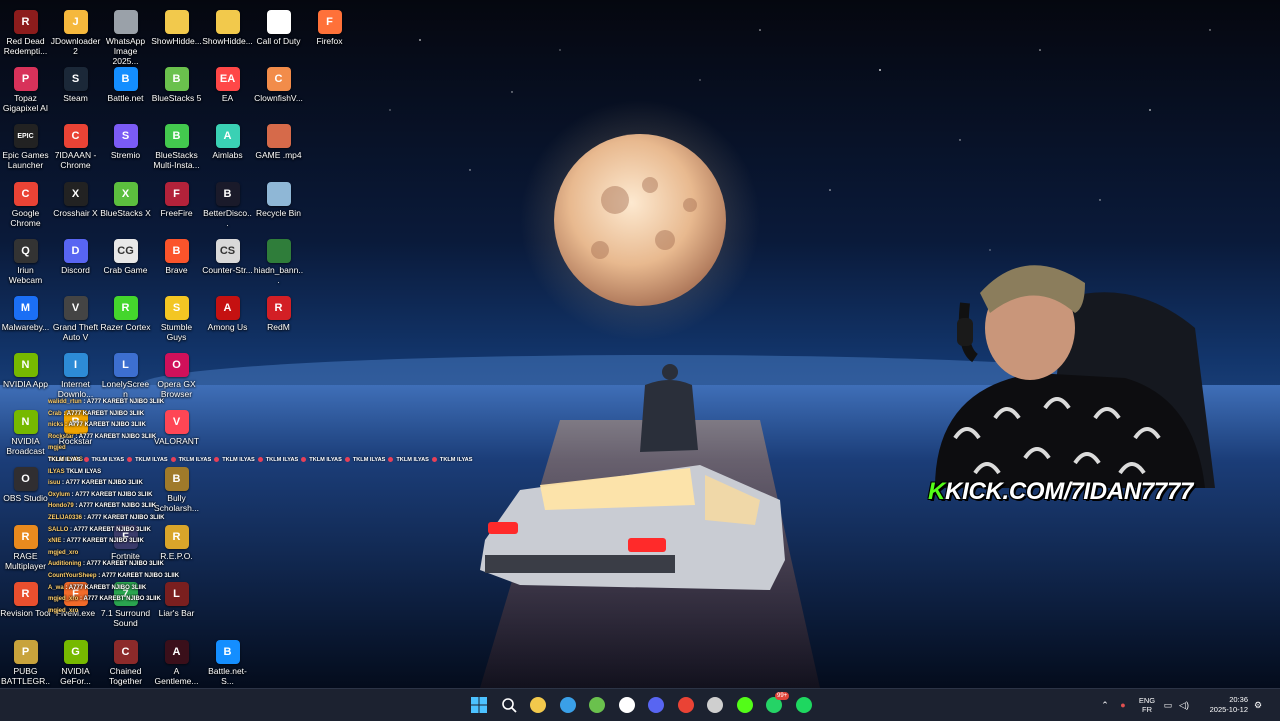  Describe the element at coordinates (125, 204) in the screenshot. I see `desktop-icon: X BlueStacks X` at that location.